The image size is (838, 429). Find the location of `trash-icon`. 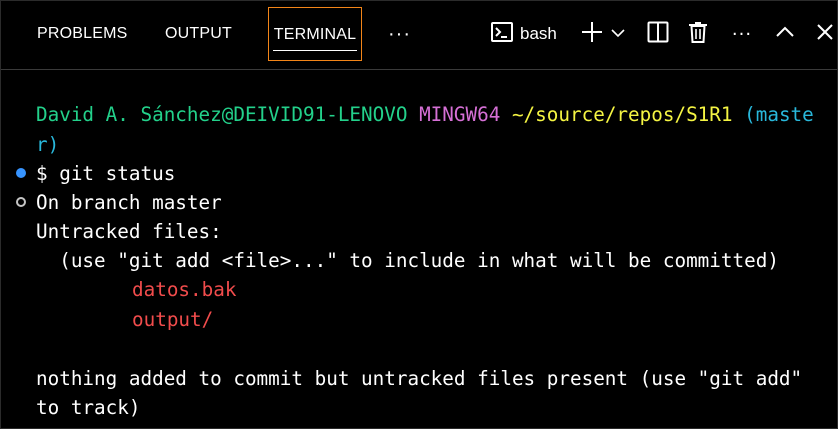

trash-icon is located at coordinates (698, 34).